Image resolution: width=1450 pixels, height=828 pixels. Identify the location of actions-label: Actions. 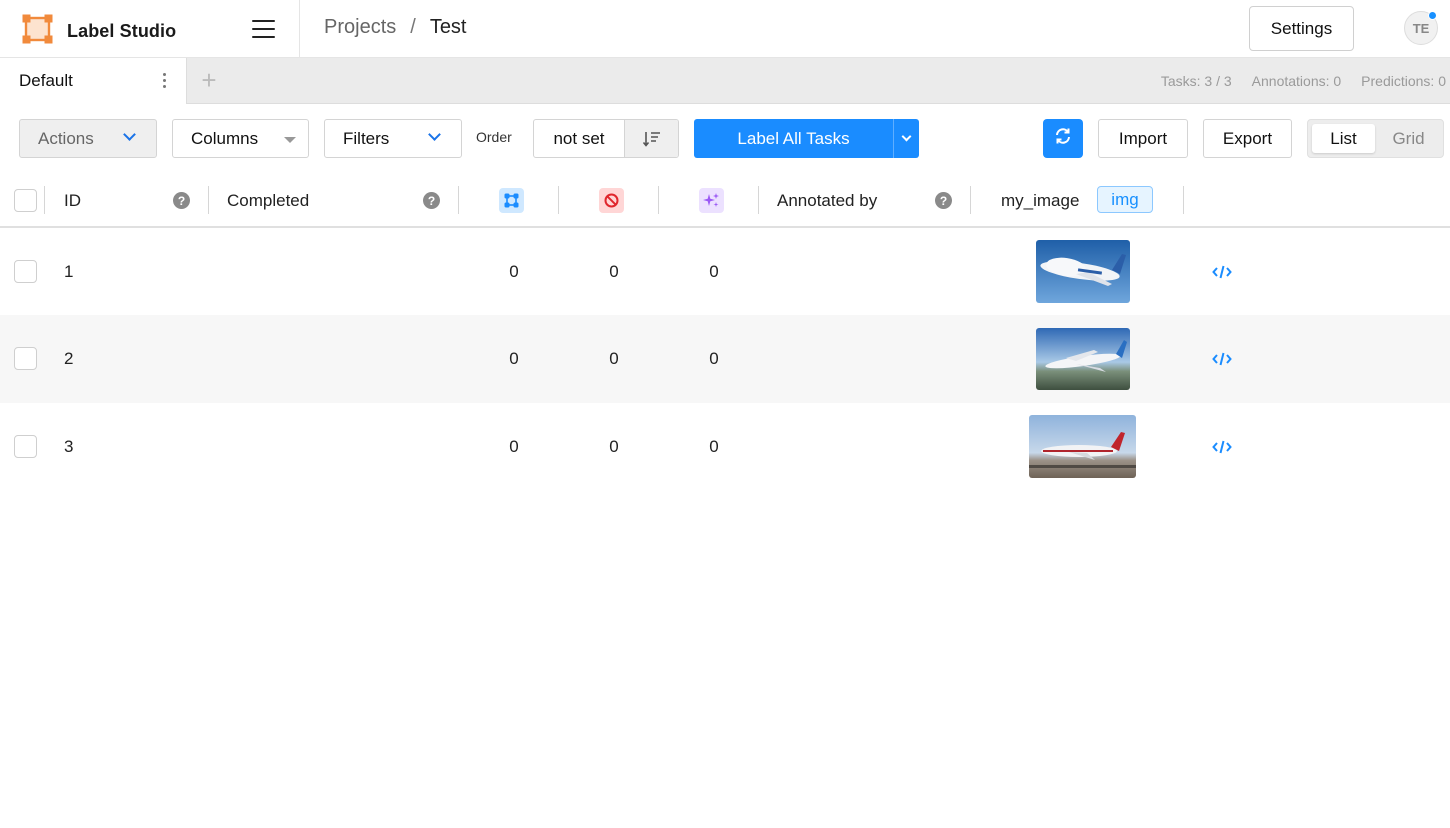
(66, 138).